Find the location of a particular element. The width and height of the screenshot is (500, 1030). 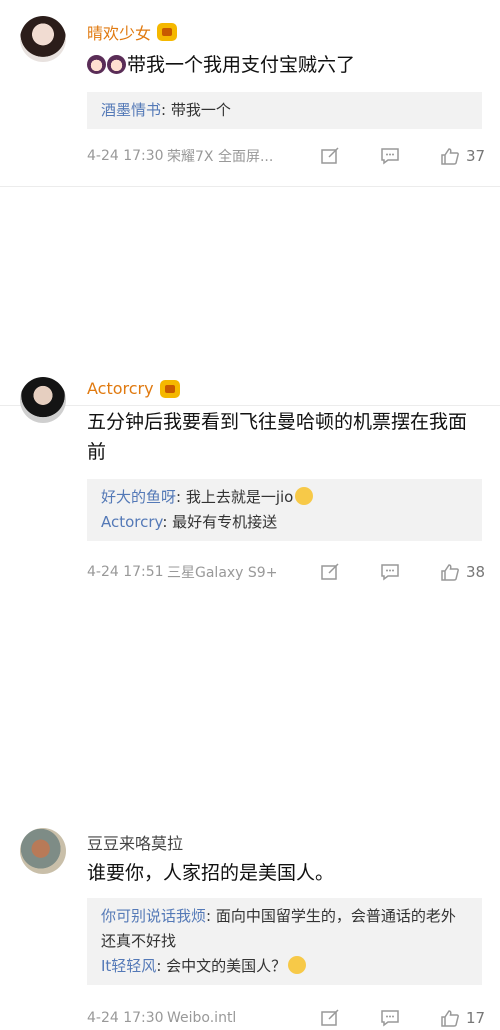

like-count: 37 is located at coordinates (476, 156).